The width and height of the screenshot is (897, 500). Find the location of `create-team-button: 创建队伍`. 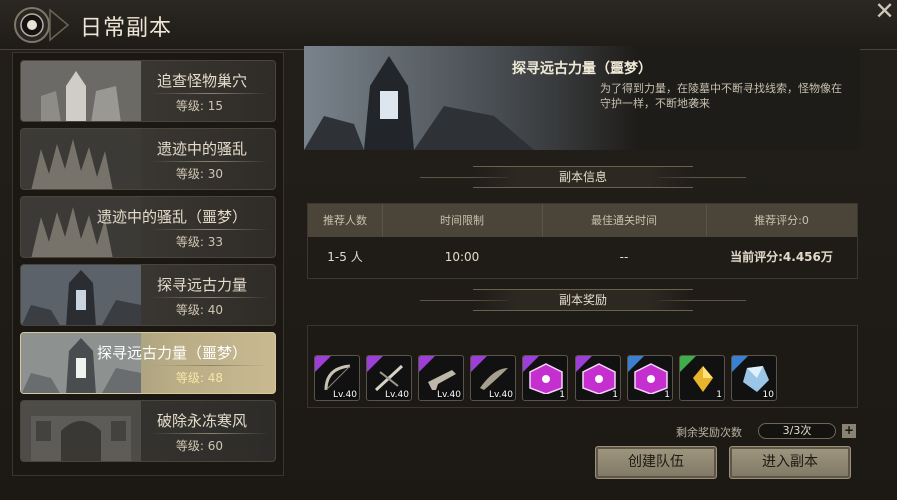

create-team-button: 创建队伍 is located at coordinates (656, 462).